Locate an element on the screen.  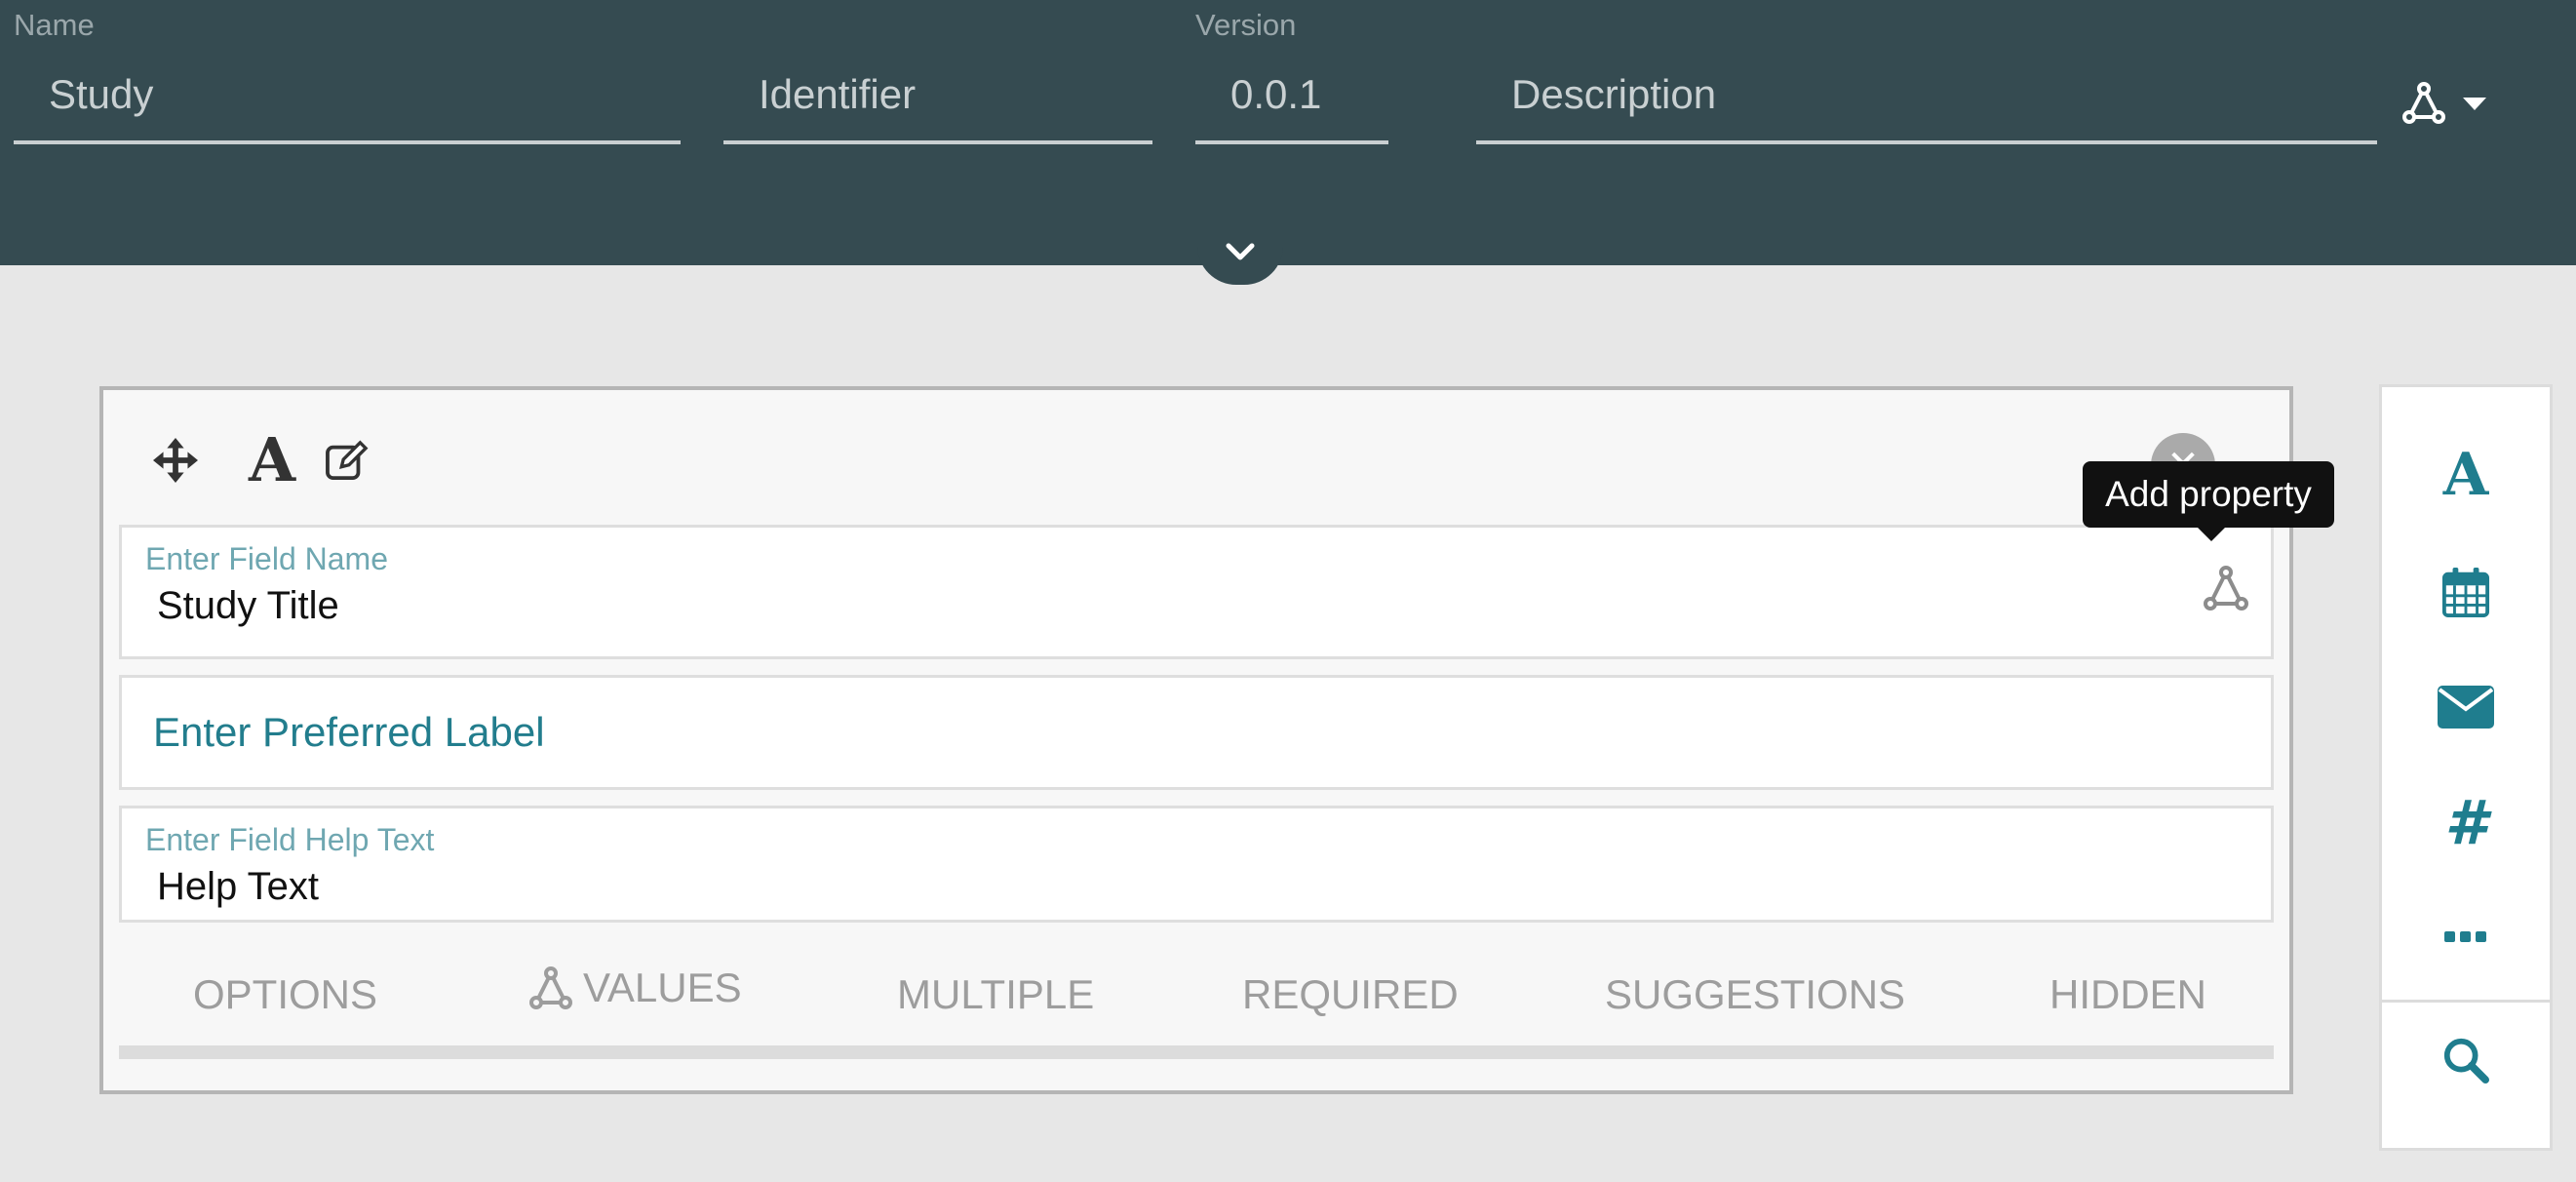
number-icon: # is located at coordinates (2466, 822).